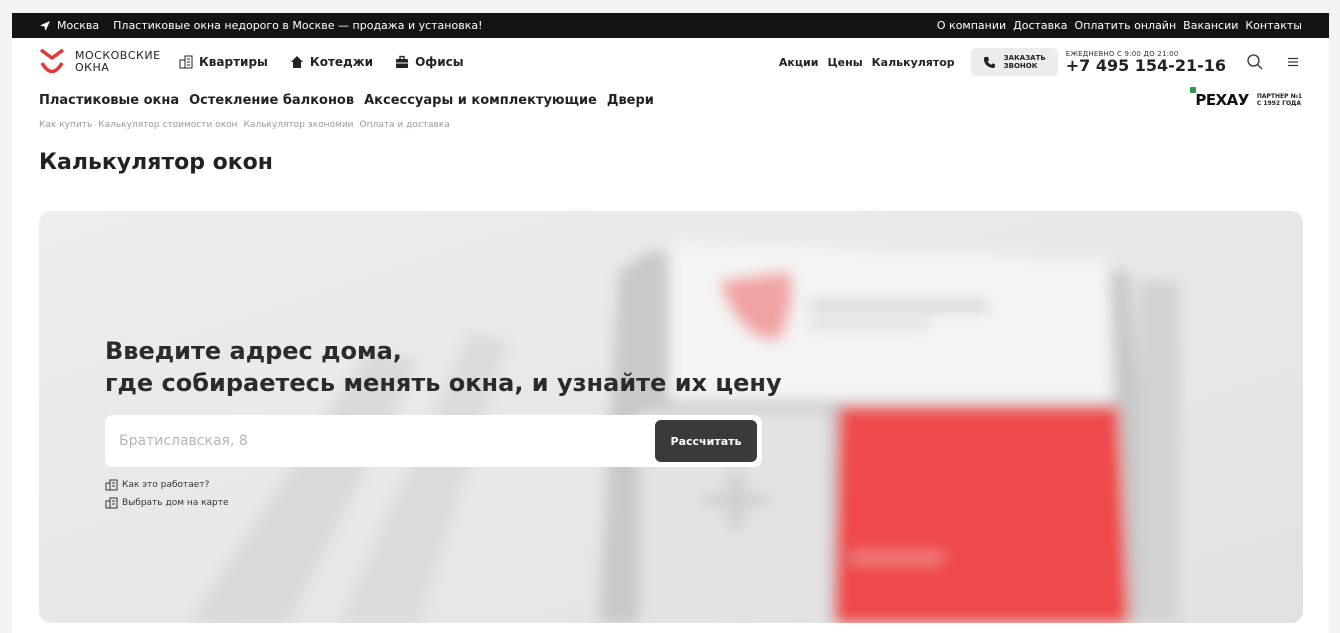 The image size is (1340, 633). Describe the element at coordinates (443, 485) in the screenshot. I see `how-it-works-link: Как это работает?` at that location.